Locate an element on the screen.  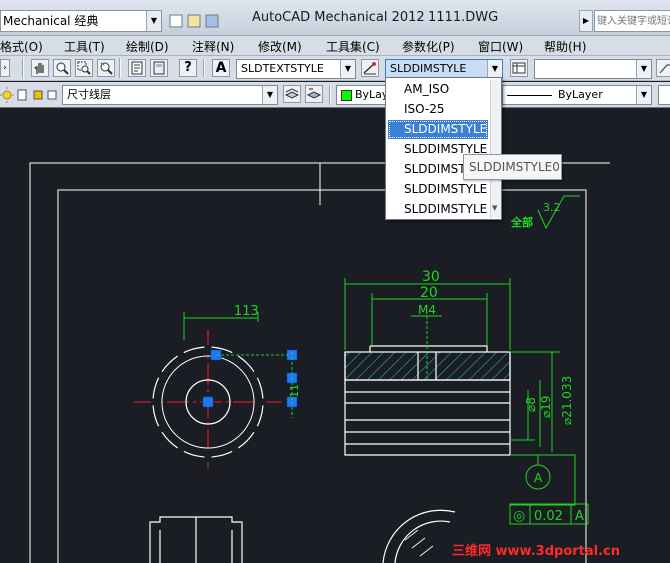
calculator-icon is located at coordinates (159, 68).